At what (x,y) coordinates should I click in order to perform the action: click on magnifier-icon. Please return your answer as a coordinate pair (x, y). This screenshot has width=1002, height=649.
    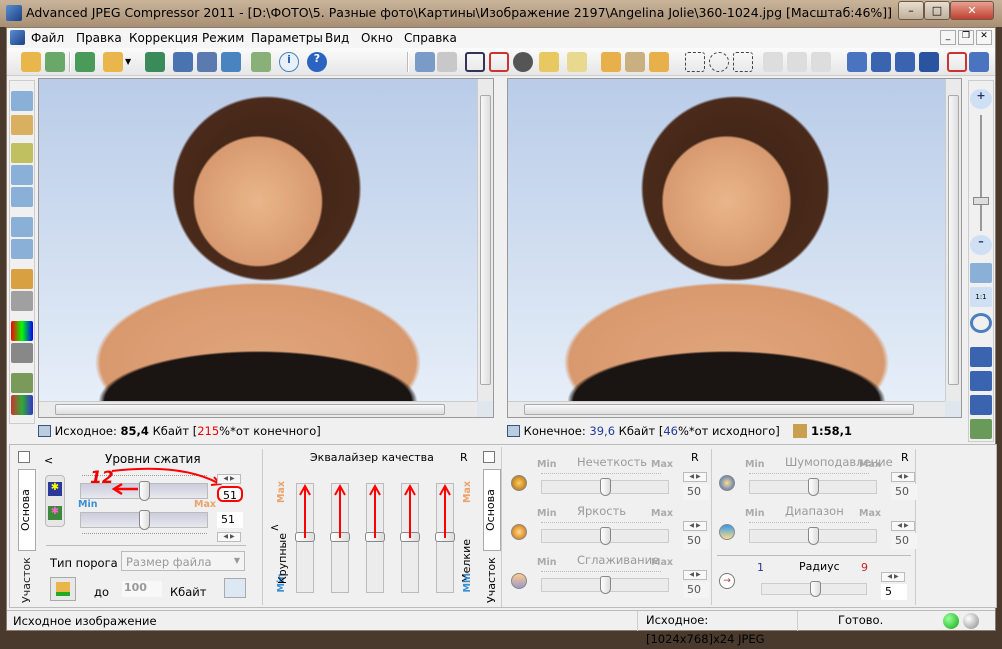
    Looking at the image, I should click on (22, 227).